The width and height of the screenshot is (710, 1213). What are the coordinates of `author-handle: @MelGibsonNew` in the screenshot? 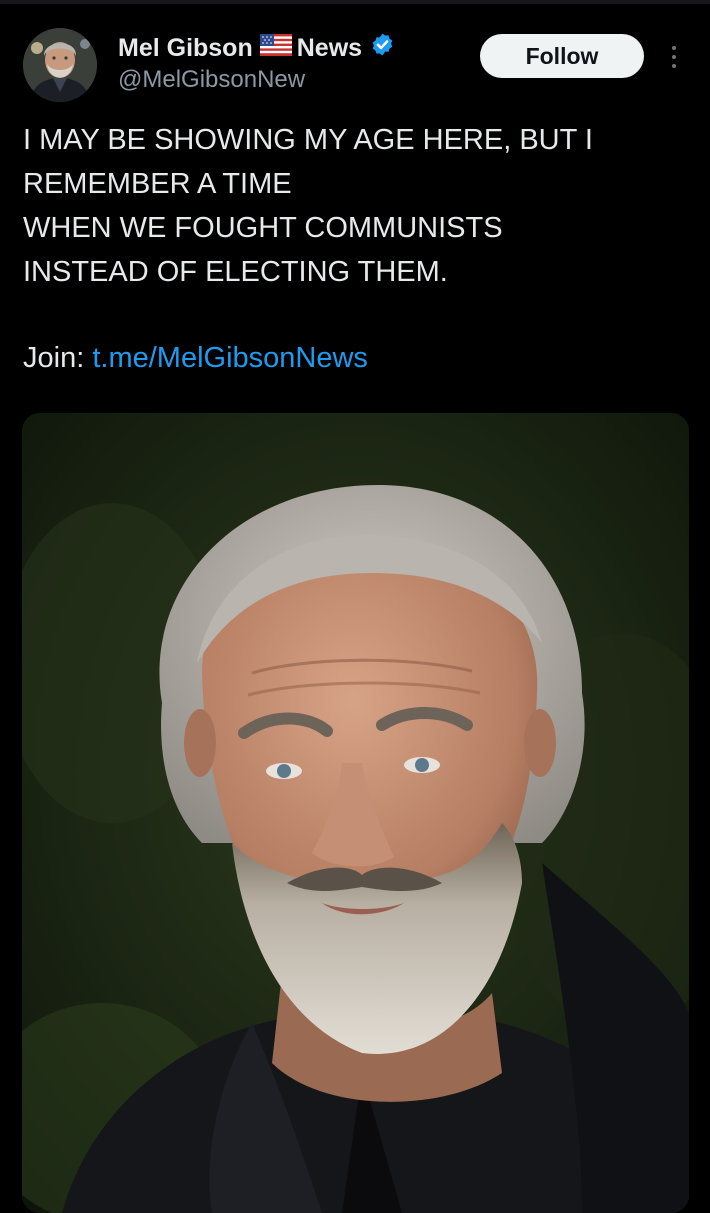 It's located at (256, 80).